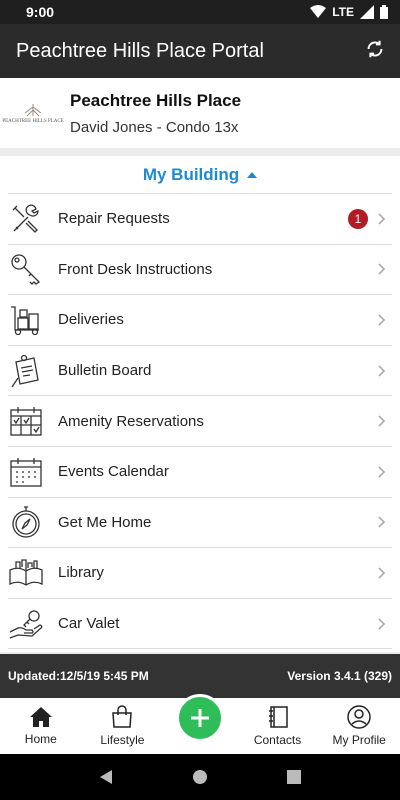 This screenshot has width=400, height=800. I want to click on wifi-icon, so click(318, 11).